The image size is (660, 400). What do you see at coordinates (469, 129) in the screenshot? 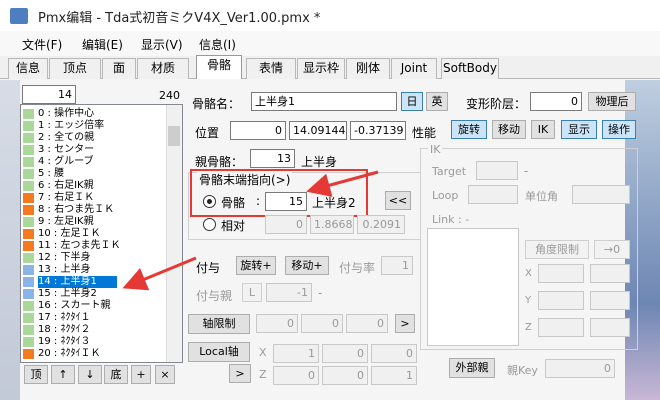
I see `flag-rotate-button: 旋转` at bounding box center [469, 129].